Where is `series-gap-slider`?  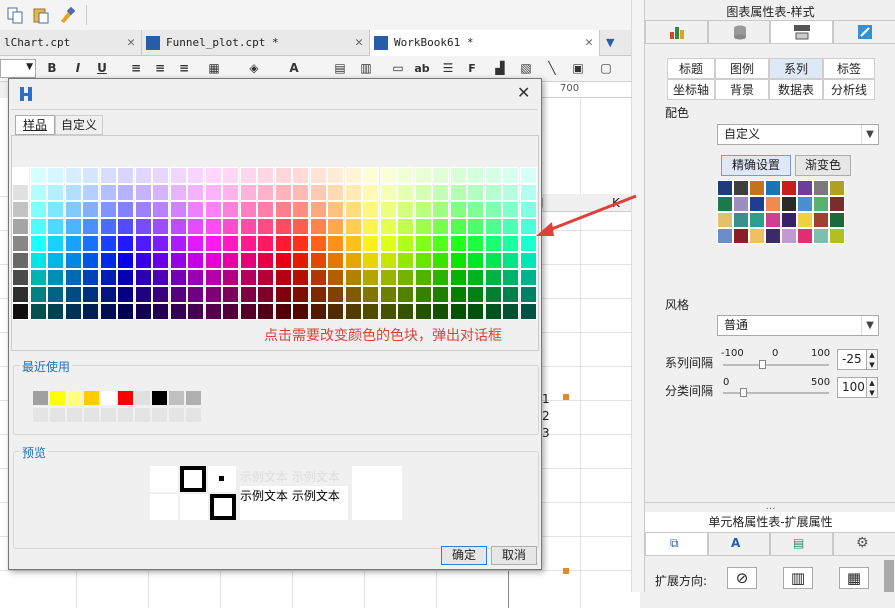 series-gap-slider is located at coordinates (776, 365).